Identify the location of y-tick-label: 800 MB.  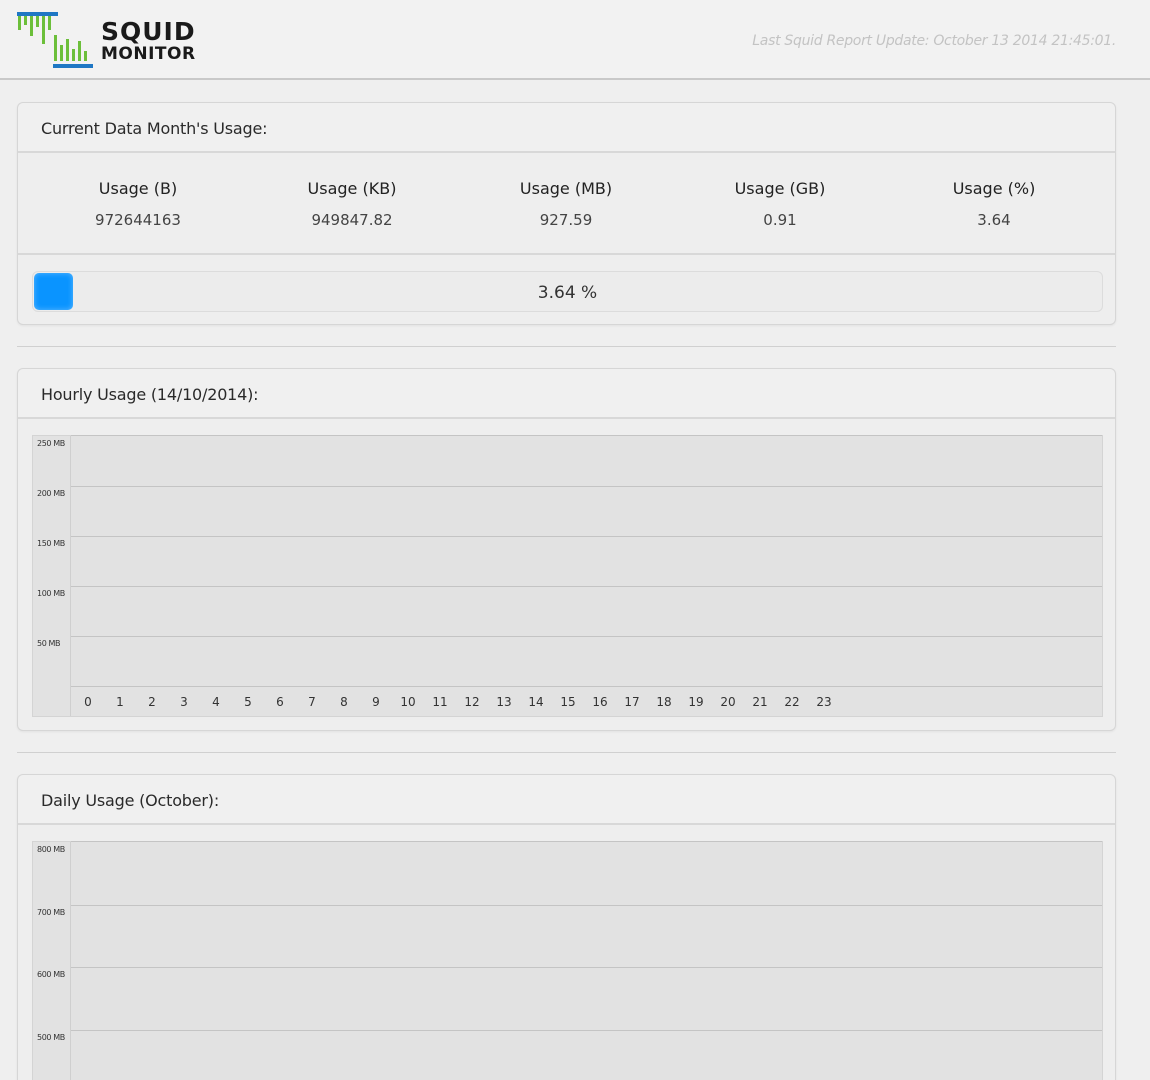
(51, 849).